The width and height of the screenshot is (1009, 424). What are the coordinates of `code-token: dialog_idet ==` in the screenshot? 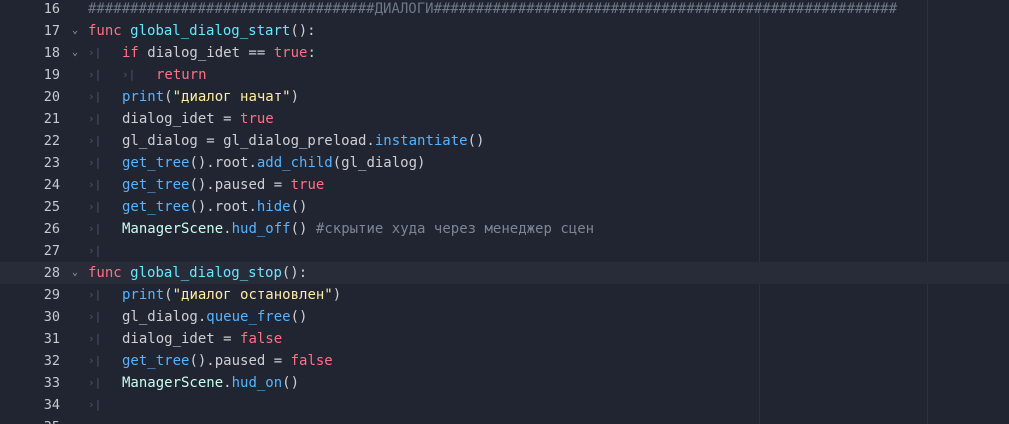 It's located at (206, 53).